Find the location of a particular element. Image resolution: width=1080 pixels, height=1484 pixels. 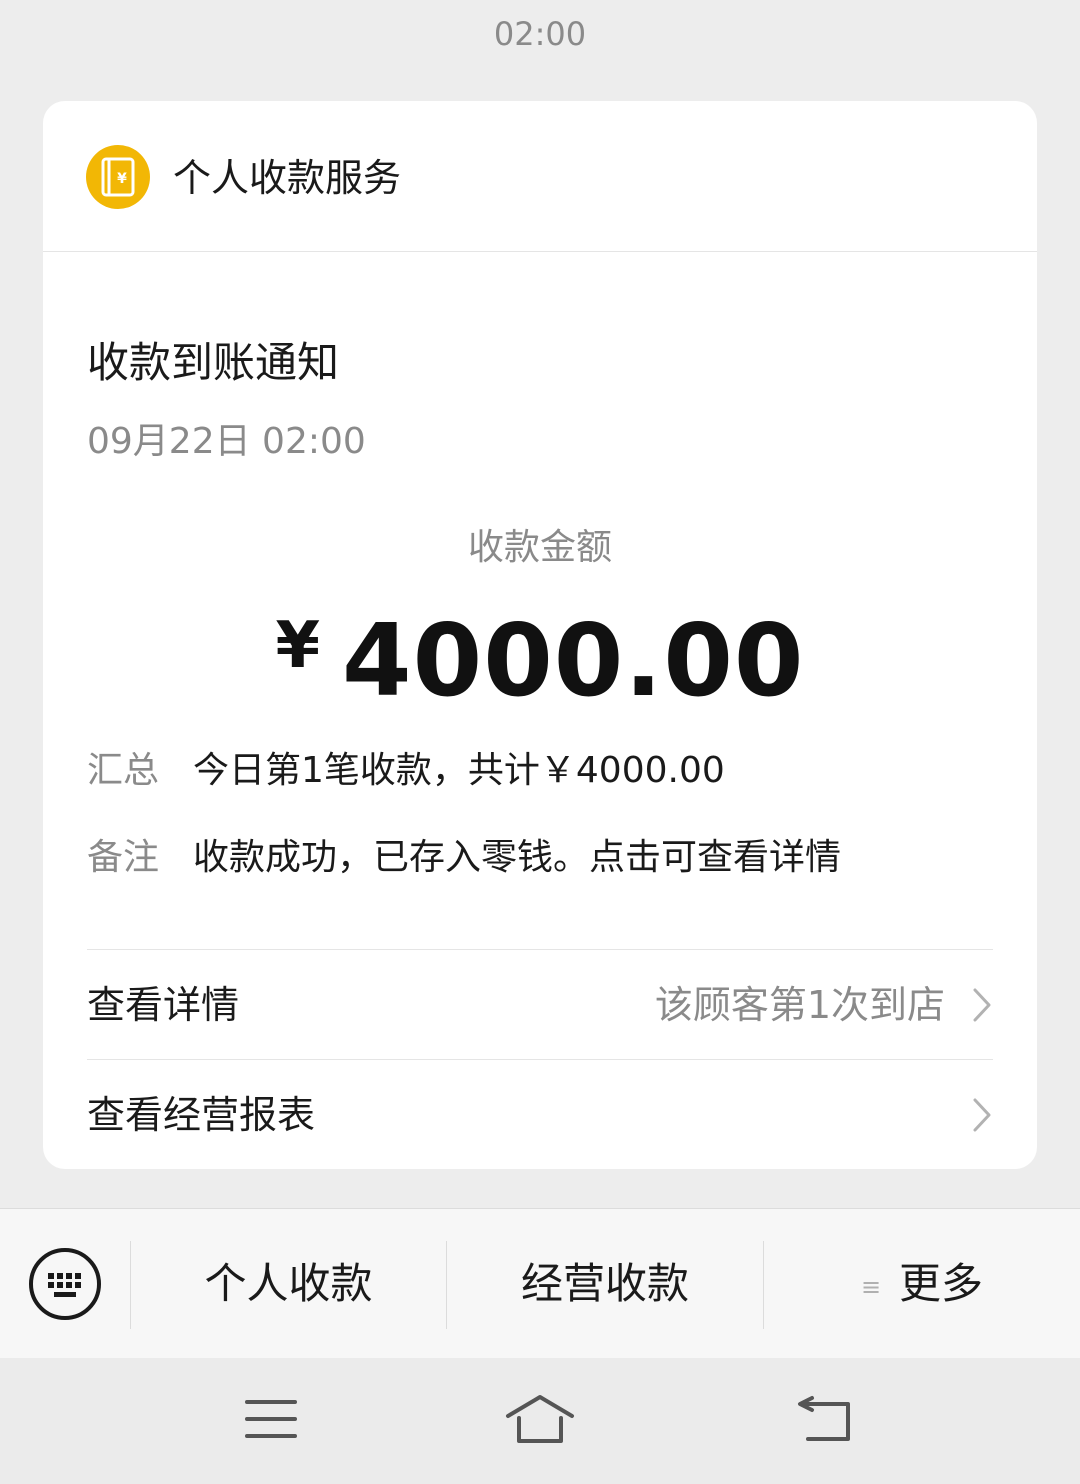

menu-icon is located at coordinates (271, 1419).